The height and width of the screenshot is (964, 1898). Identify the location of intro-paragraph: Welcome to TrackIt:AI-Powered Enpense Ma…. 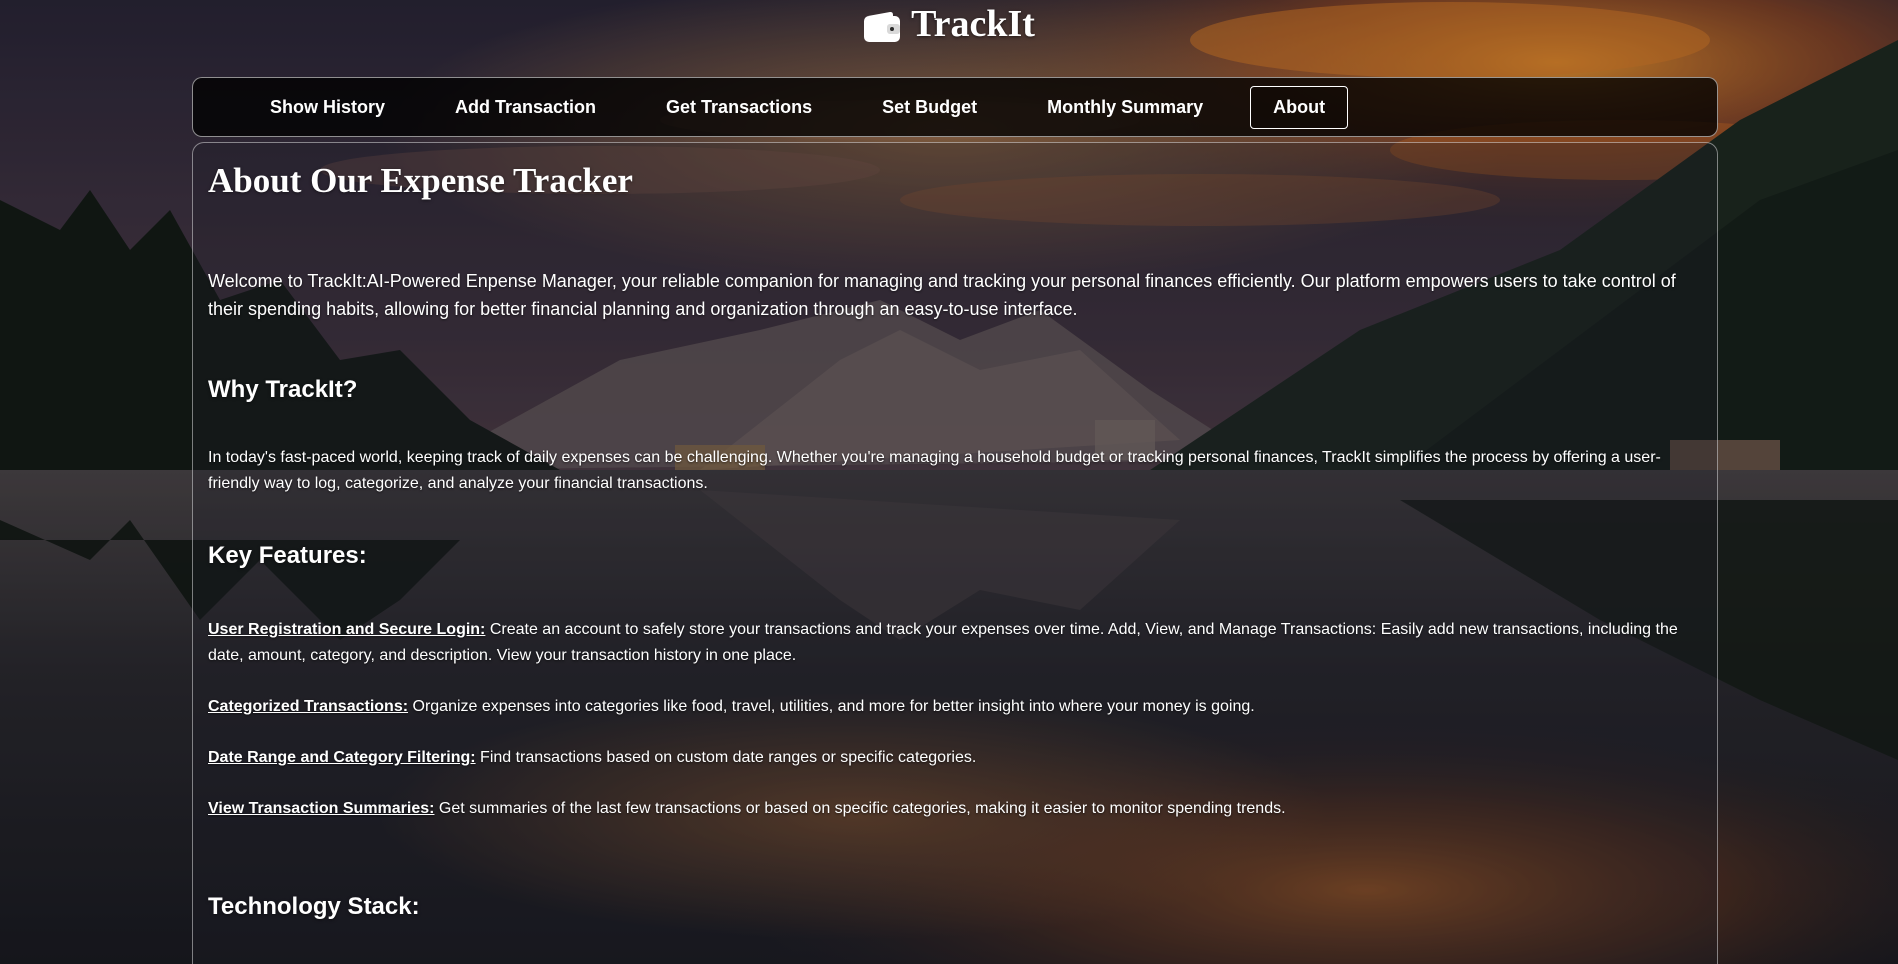
(942, 295).